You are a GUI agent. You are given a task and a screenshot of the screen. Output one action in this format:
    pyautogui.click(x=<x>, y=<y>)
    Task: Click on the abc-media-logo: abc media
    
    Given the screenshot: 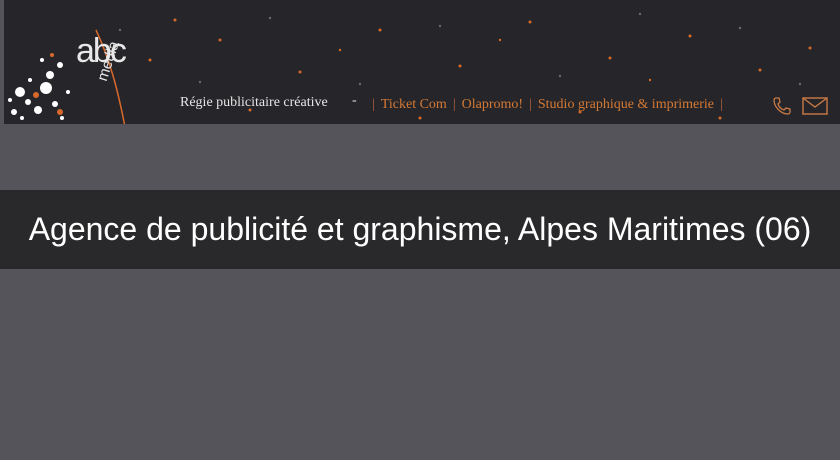 What is the action you would take?
    pyautogui.click(x=105, y=74)
    